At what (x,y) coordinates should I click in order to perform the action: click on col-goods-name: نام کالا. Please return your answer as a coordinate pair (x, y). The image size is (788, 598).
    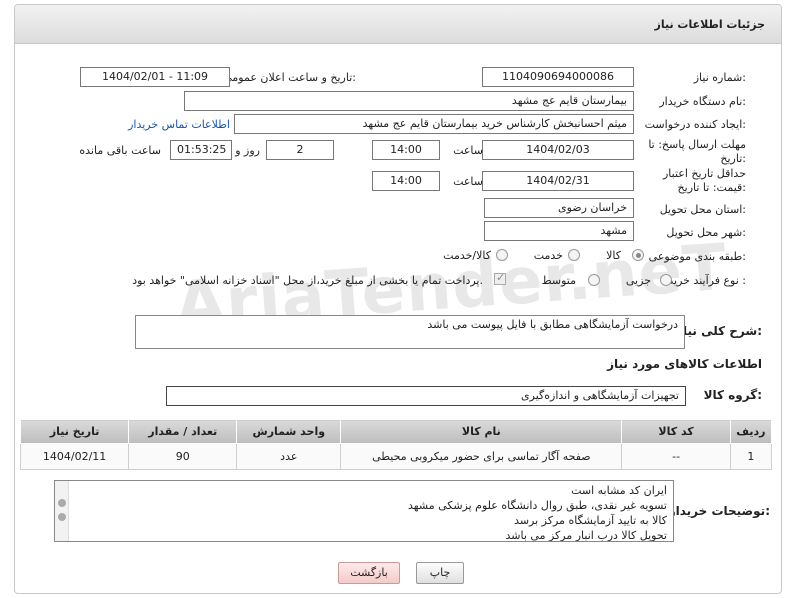
    Looking at the image, I should click on (481, 431).